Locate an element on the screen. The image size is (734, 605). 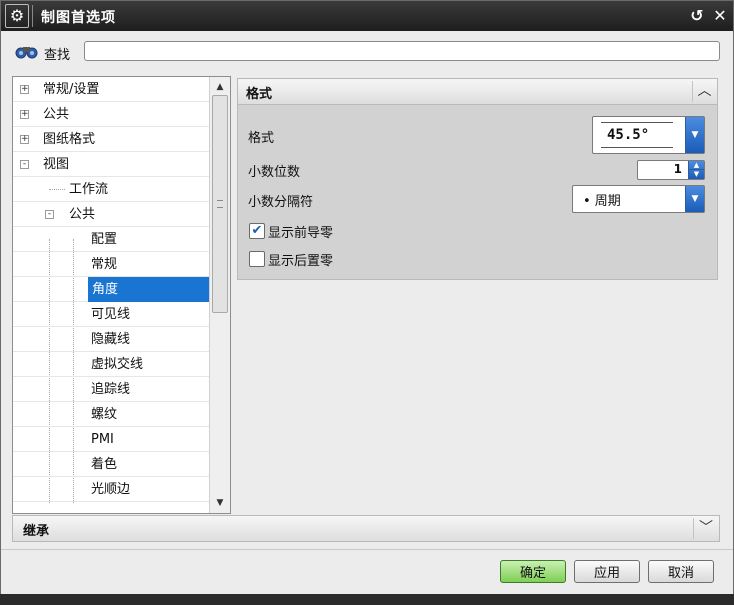
tree-item-label: 视图 is located at coordinates (56, 164).